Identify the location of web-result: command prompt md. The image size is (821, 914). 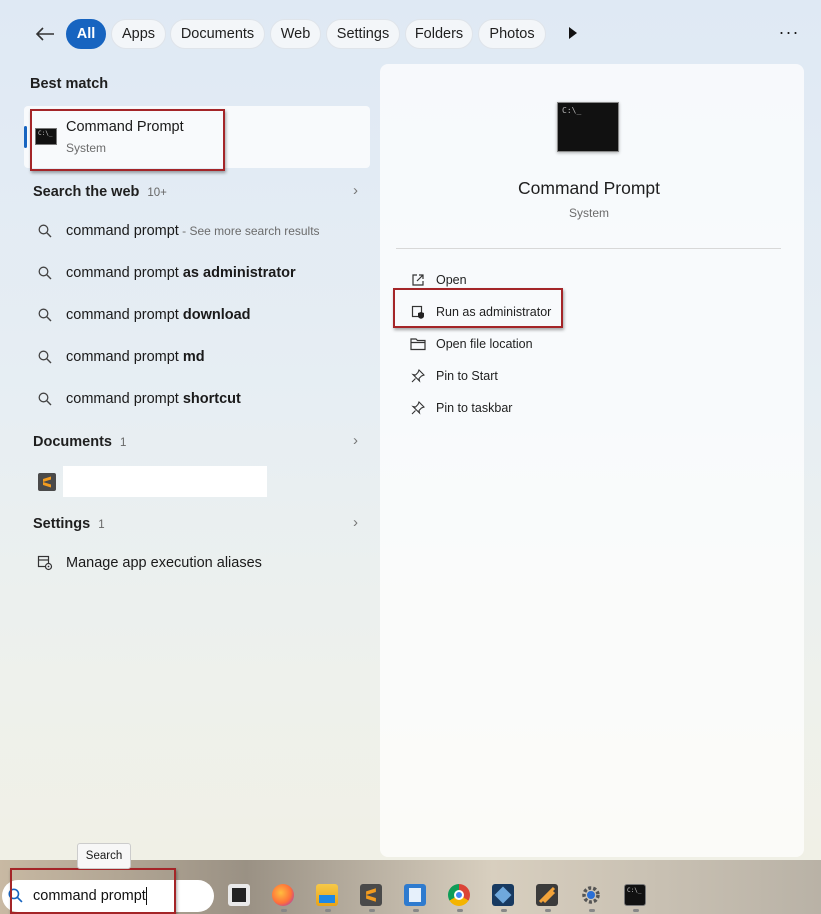
(197, 357).